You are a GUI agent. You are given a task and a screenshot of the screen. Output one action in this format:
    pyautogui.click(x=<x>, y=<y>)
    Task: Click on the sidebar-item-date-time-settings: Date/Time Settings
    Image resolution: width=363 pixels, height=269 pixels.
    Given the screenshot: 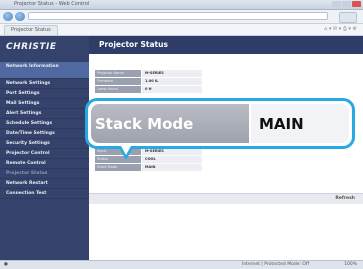 What is the action you would take?
    pyautogui.click(x=44, y=134)
    